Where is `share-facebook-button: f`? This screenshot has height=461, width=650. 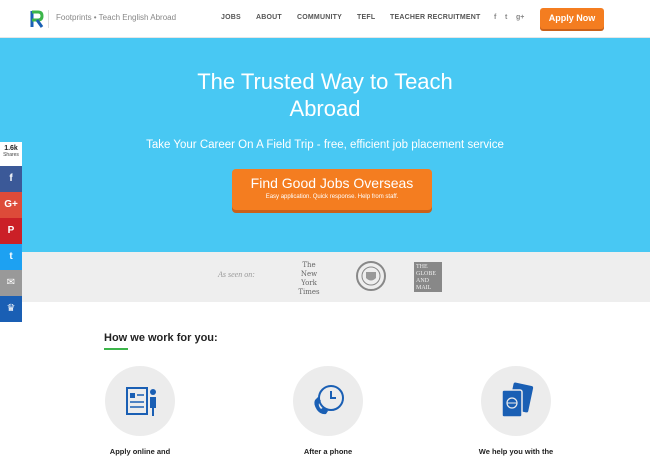
share-facebook-button: f is located at coordinates (11, 179).